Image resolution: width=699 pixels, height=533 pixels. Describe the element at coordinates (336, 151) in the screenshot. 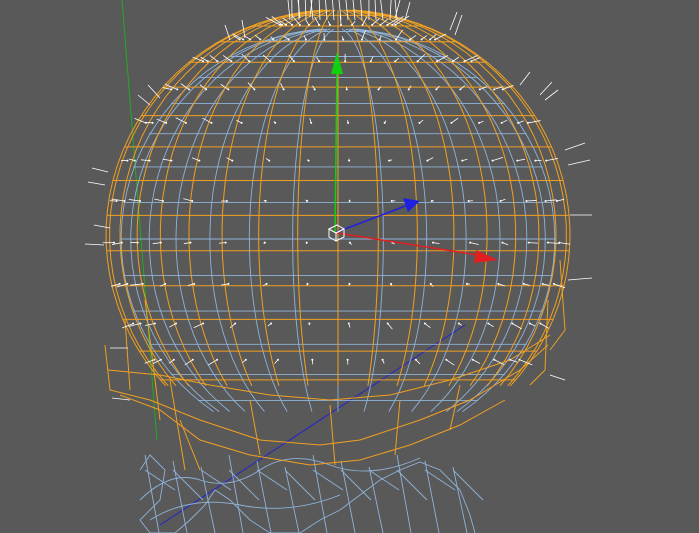

I see `gizmo-y-axis` at that location.